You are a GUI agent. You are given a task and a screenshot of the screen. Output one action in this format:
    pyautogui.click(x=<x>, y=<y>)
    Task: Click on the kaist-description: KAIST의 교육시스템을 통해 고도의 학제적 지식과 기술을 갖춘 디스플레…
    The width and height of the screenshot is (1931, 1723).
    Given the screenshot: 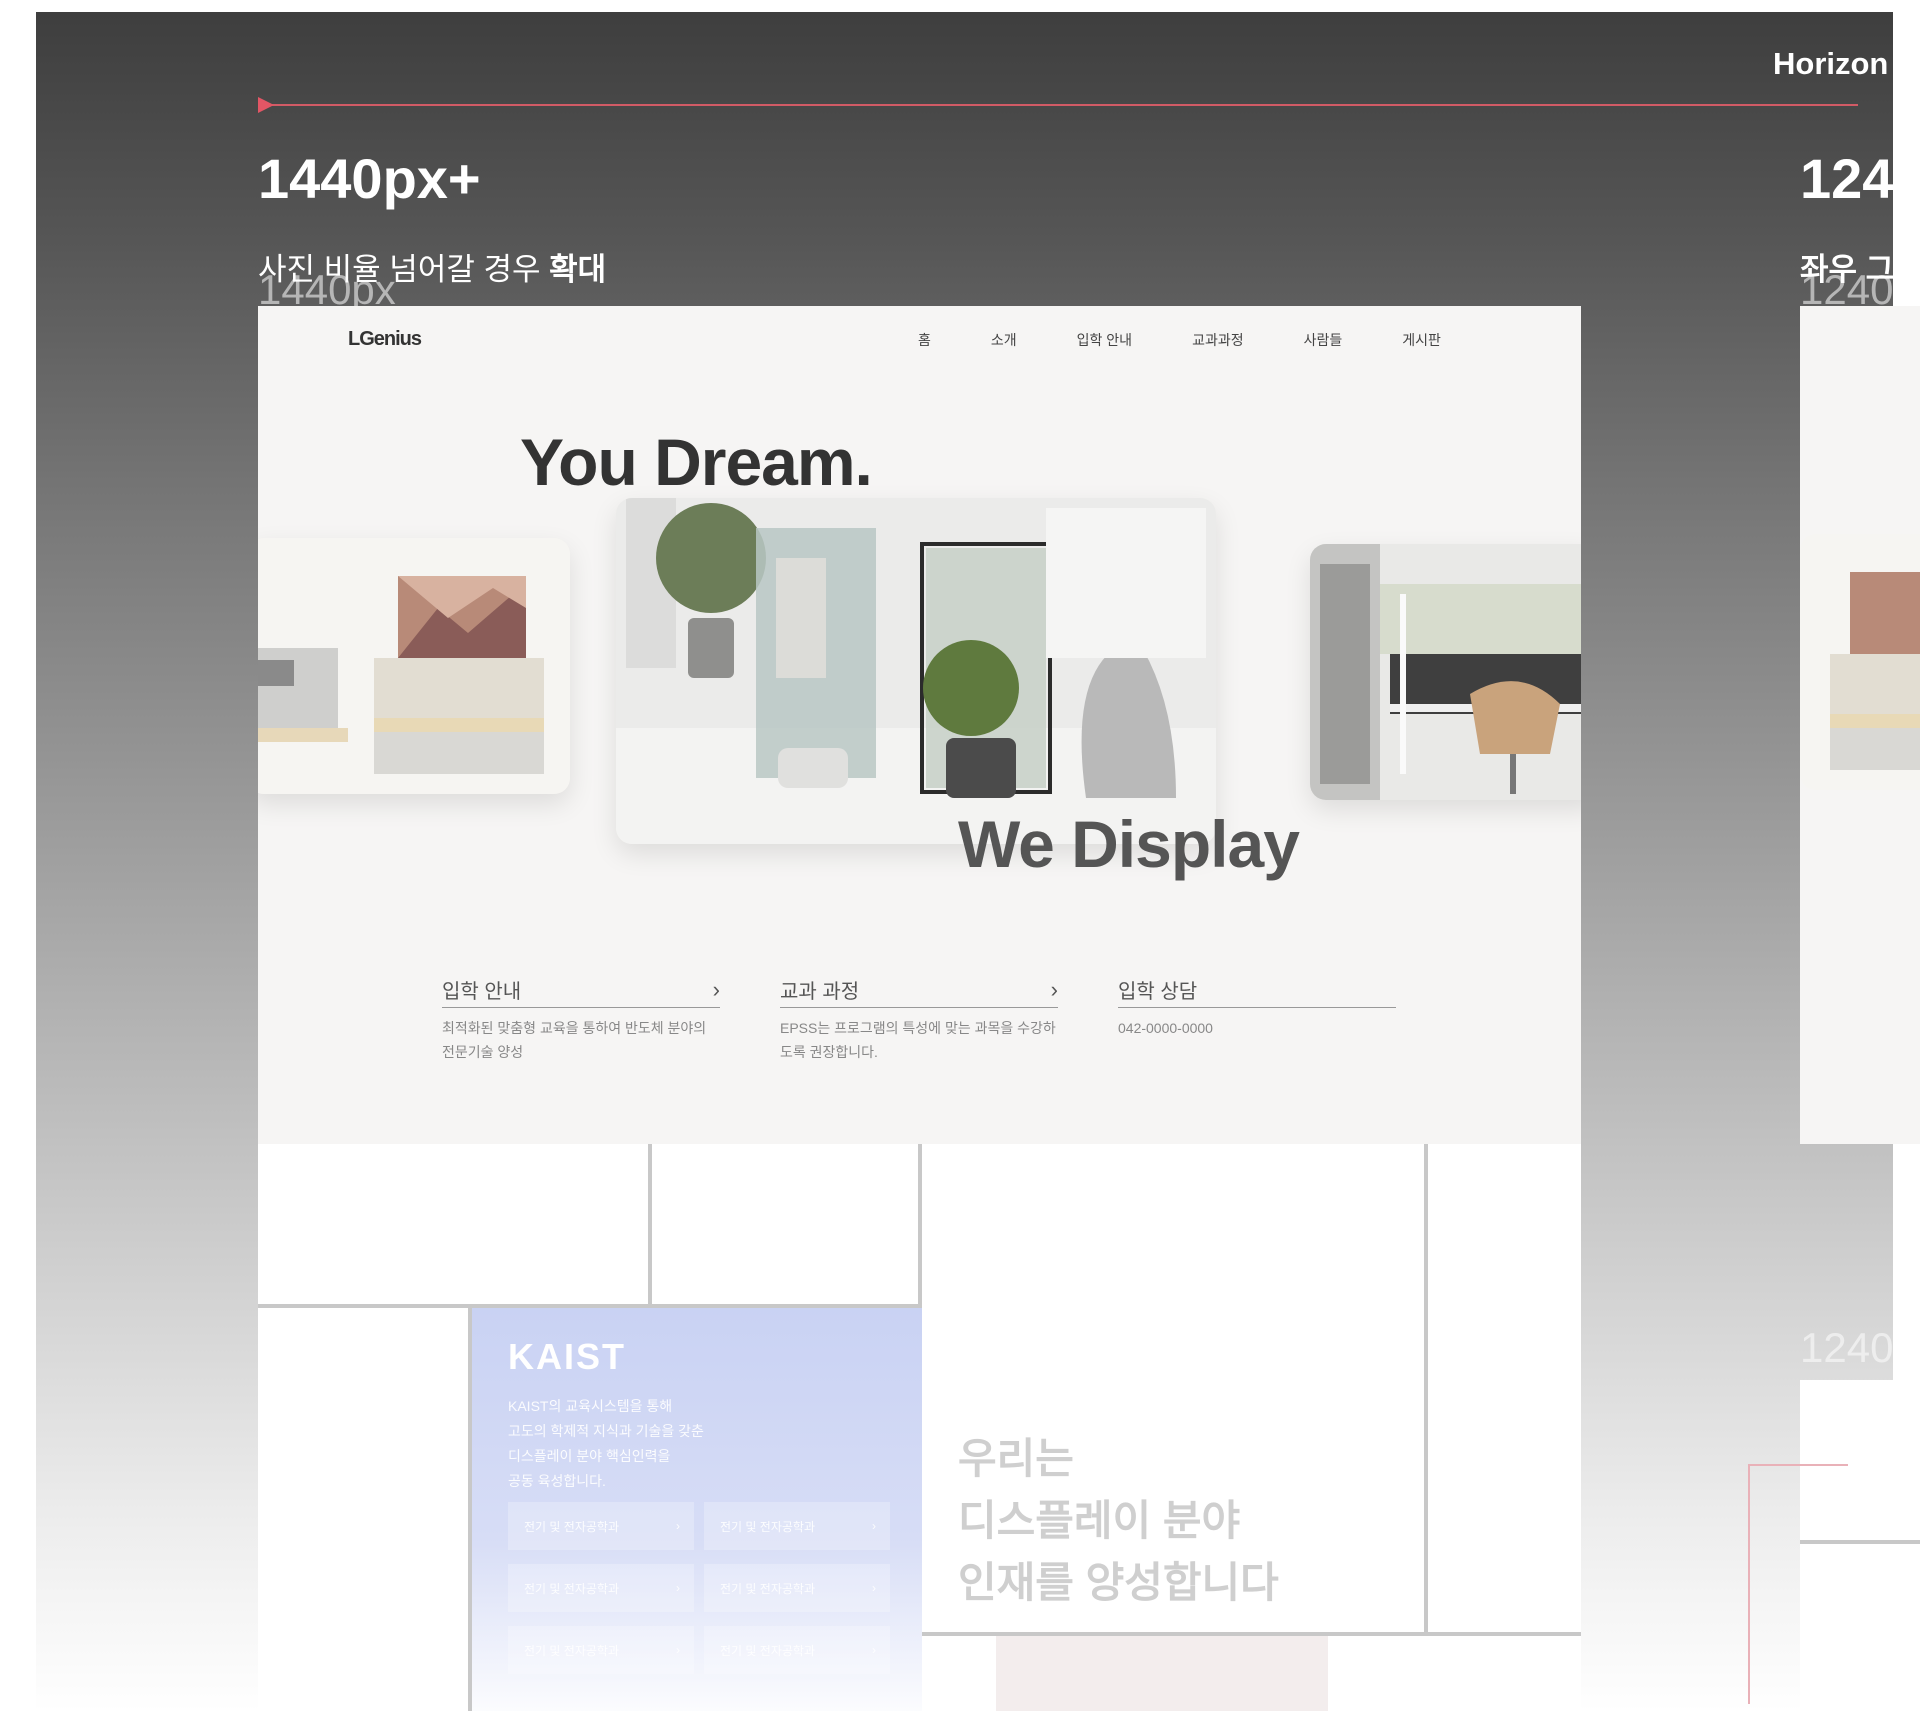 What is the action you would take?
    pyautogui.click(x=606, y=1443)
    